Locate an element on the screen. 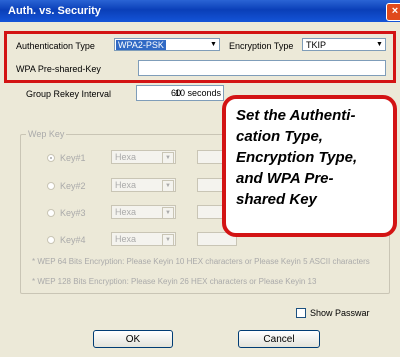 This screenshot has height=357, width=400. key4-radio is located at coordinates (51, 240).